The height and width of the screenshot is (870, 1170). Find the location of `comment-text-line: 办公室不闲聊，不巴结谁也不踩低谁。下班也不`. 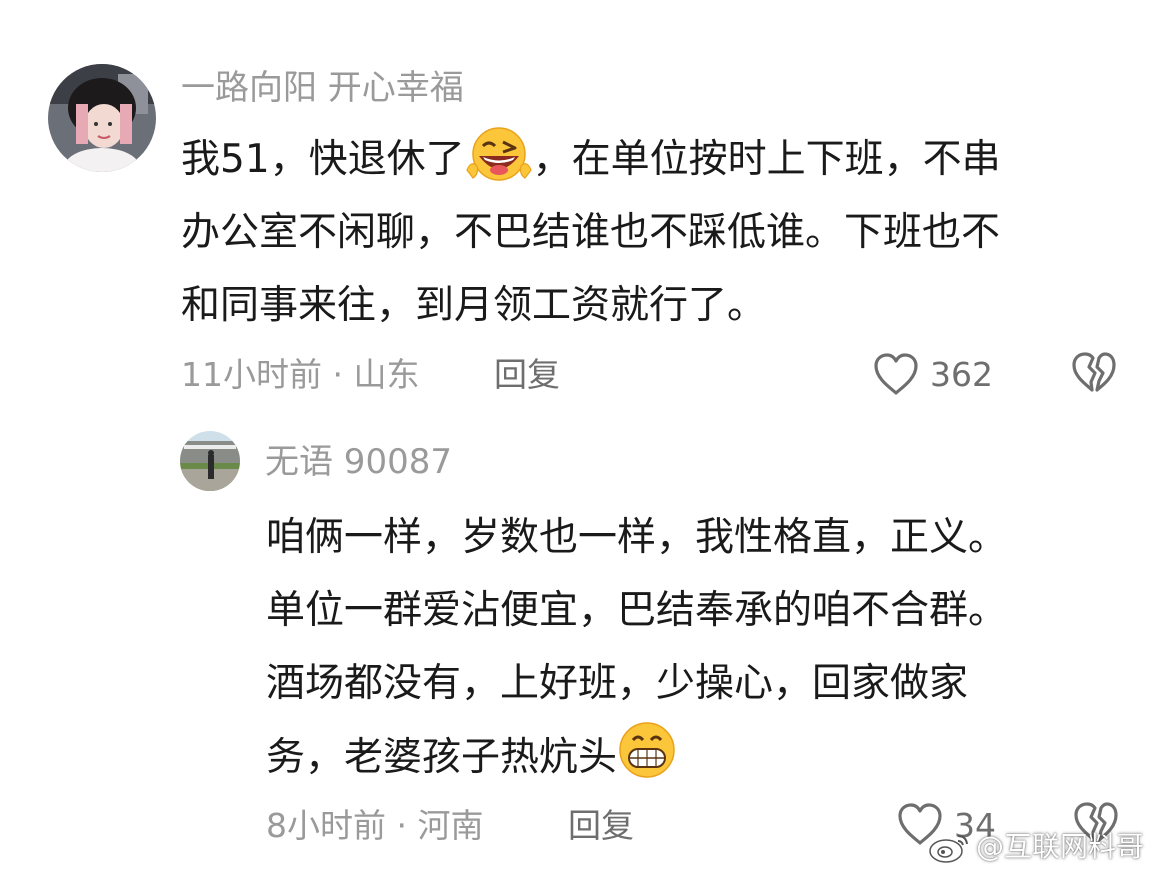

comment-text-line: 办公室不闲聊，不巴结谁也不踩低谁。下班也不 is located at coordinates (591, 232).